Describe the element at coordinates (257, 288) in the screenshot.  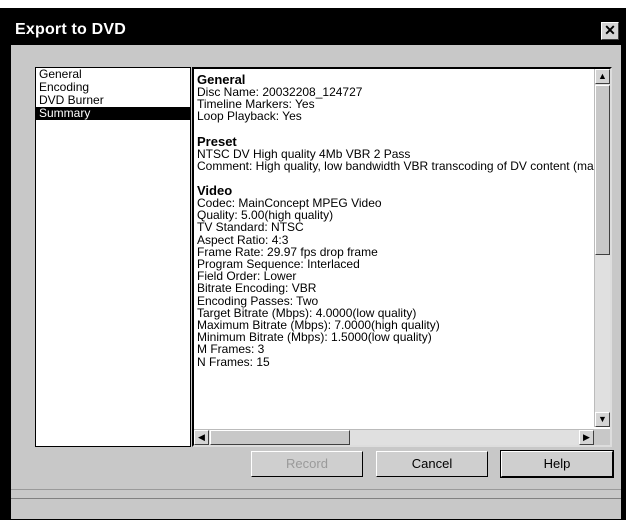
I see `summary-line: Bitrate Encoding: VBR` at that location.